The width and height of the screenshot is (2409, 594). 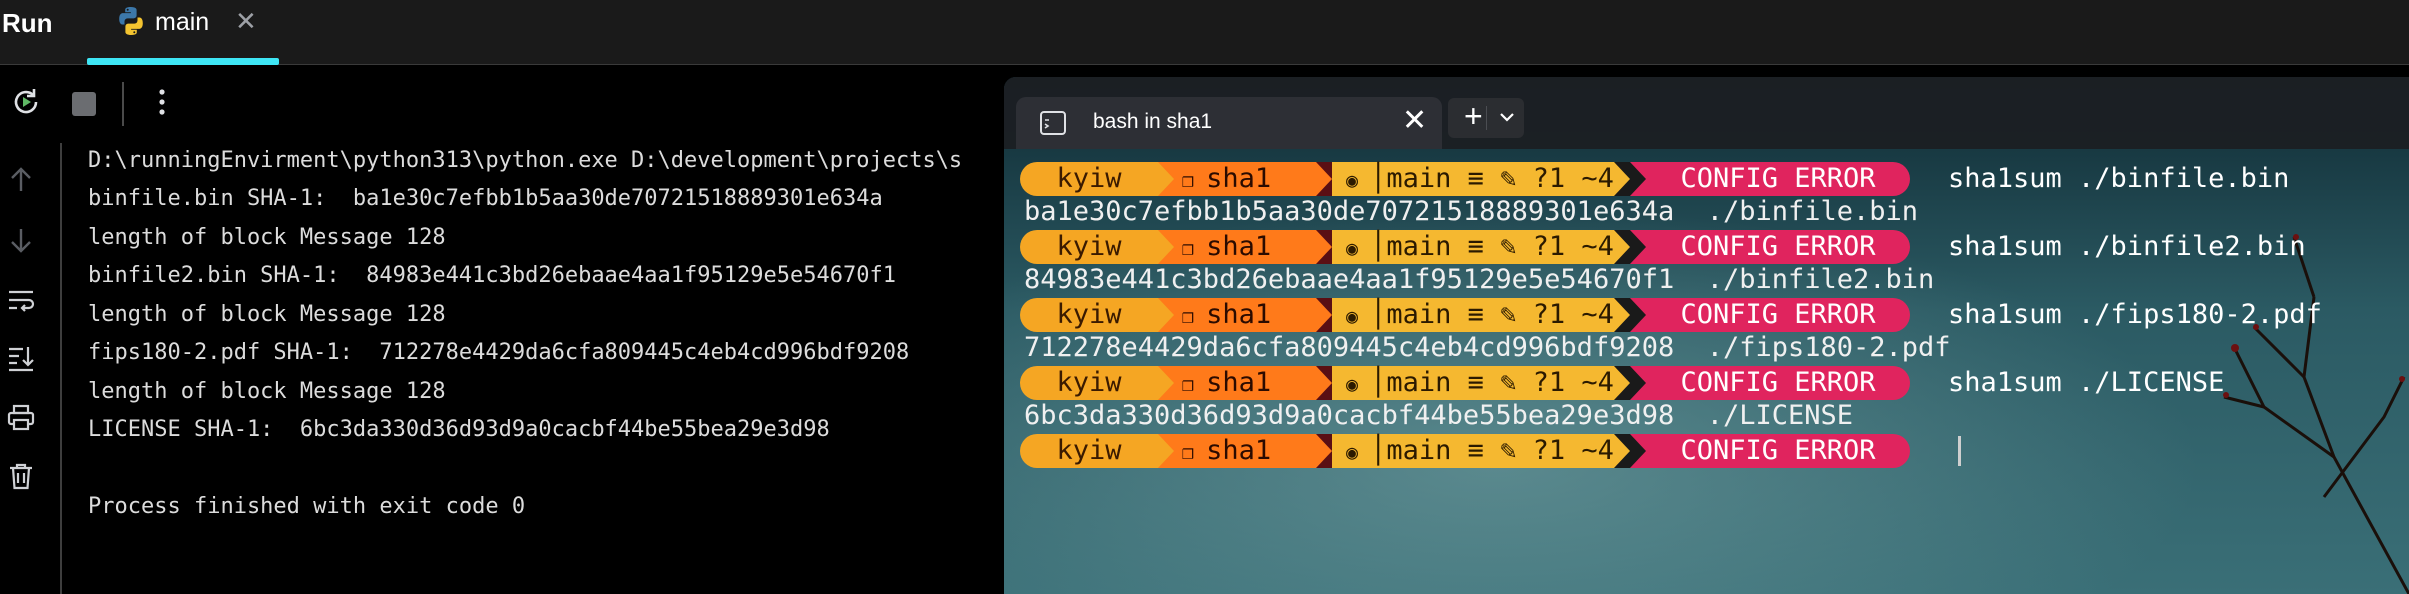 I want to click on soft-wrap-icon, so click(x=21, y=302).